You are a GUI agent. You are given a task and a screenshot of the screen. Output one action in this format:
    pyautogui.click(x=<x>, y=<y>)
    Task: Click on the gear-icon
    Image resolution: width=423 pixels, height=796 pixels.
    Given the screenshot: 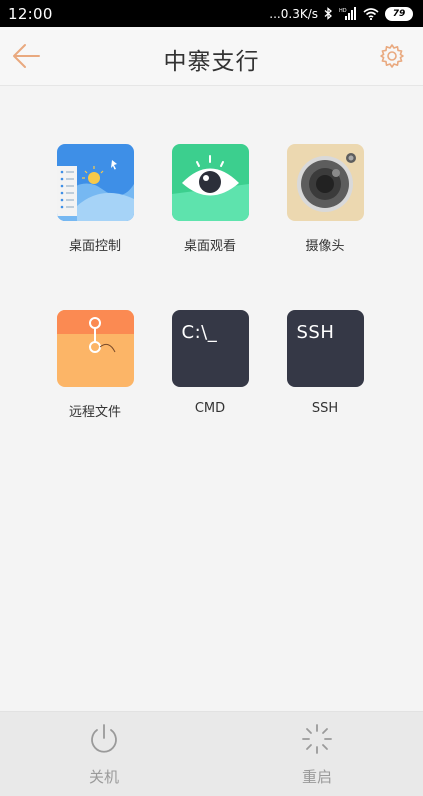 What is the action you would take?
    pyautogui.click(x=392, y=56)
    